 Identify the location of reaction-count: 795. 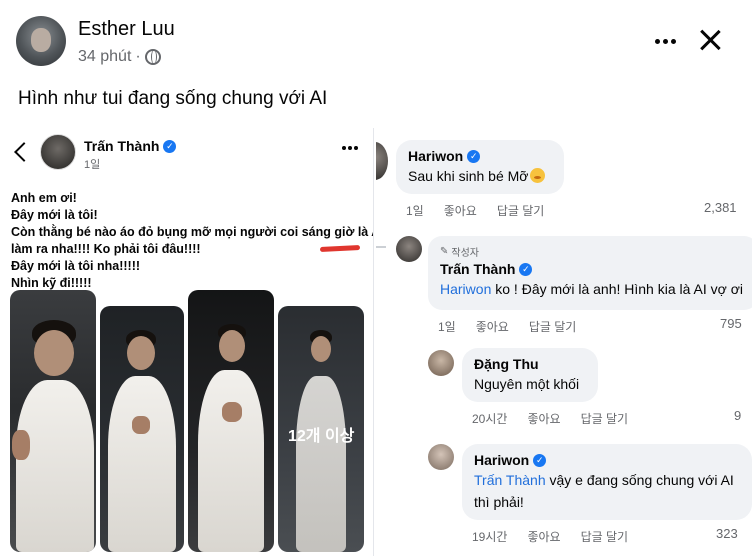
(731, 323).